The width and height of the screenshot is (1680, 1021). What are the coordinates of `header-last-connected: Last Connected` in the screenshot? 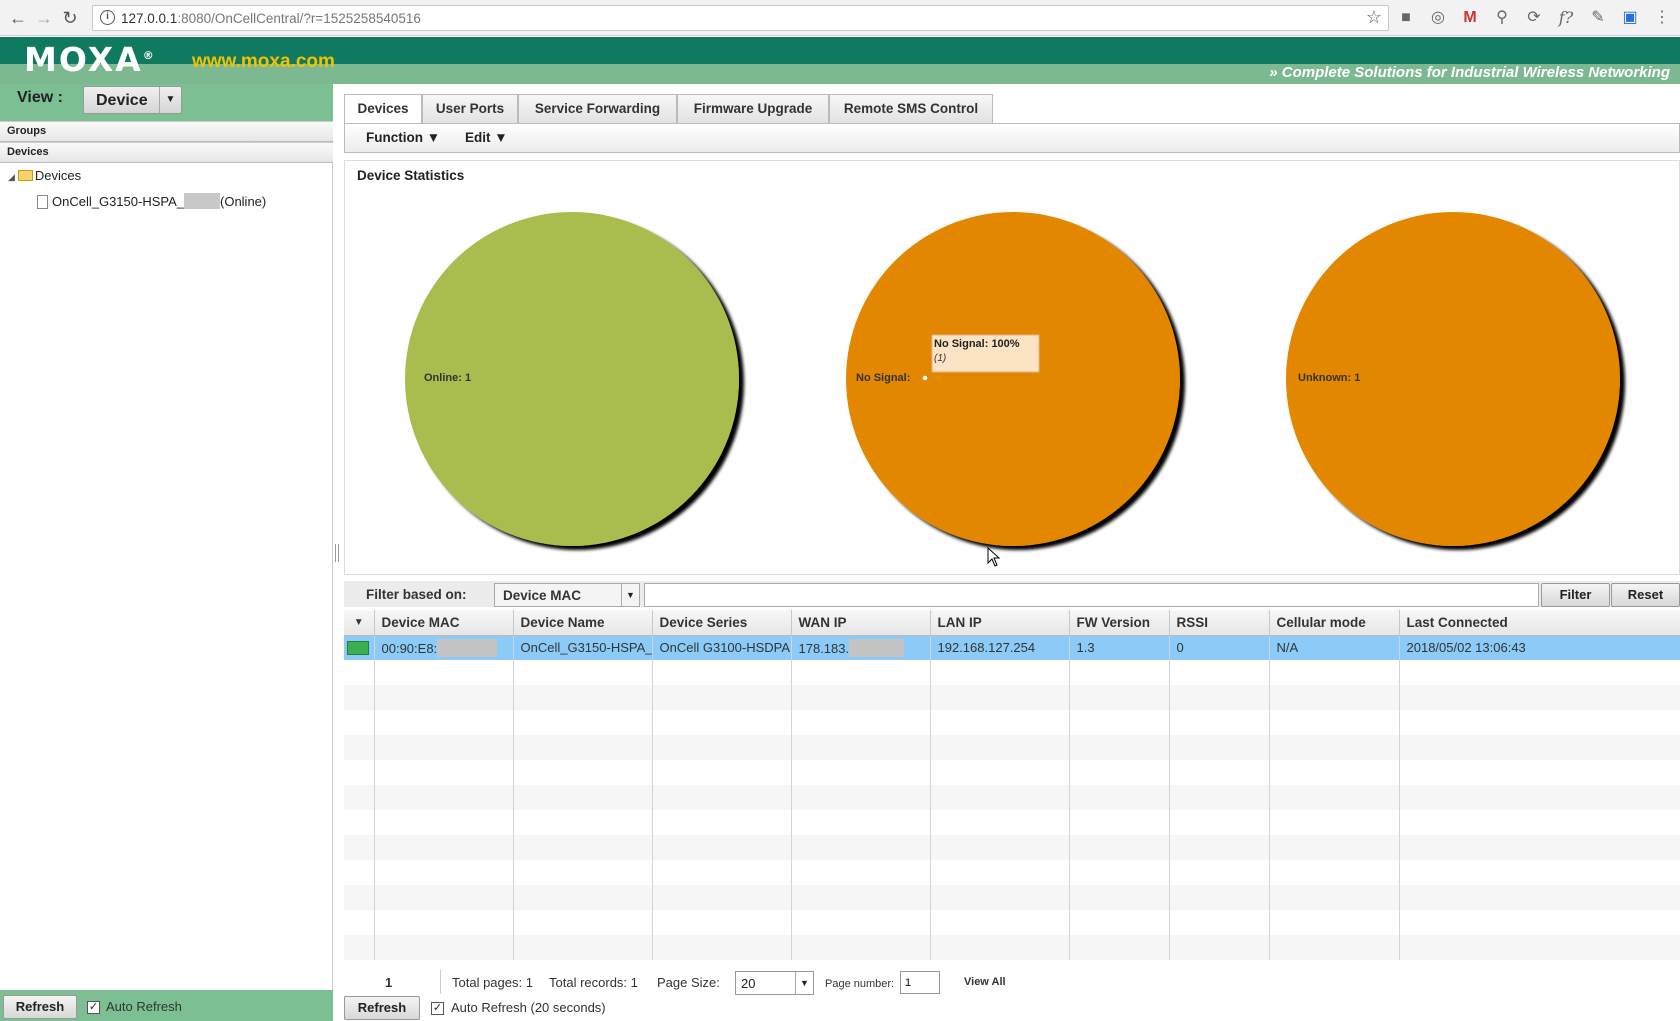 It's located at (1539, 623).